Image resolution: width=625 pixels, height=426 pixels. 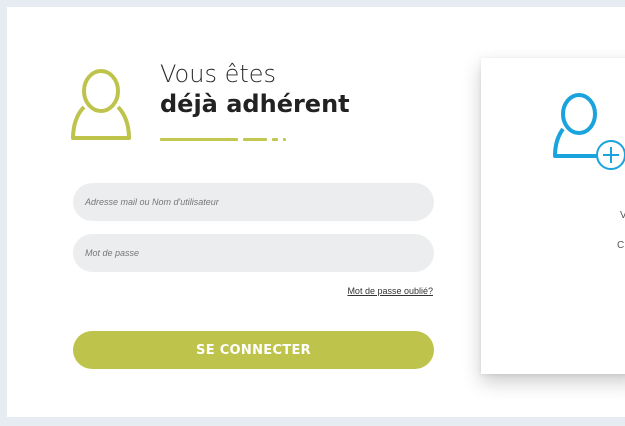 What do you see at coordinates (218, 74) in the screenshot?
I see `title-line-1: Vous êtes` at bounding box center [218, 74].